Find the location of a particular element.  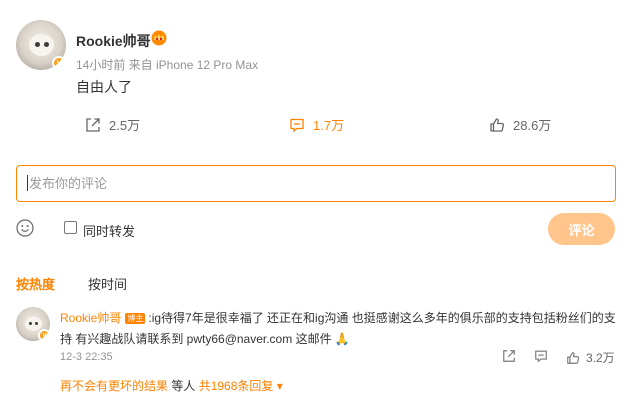

comment-text: 持 有兴趣战队请联系到 pwty66@naver.com 这邮件 🙏 is located at coordinates (205, 339).